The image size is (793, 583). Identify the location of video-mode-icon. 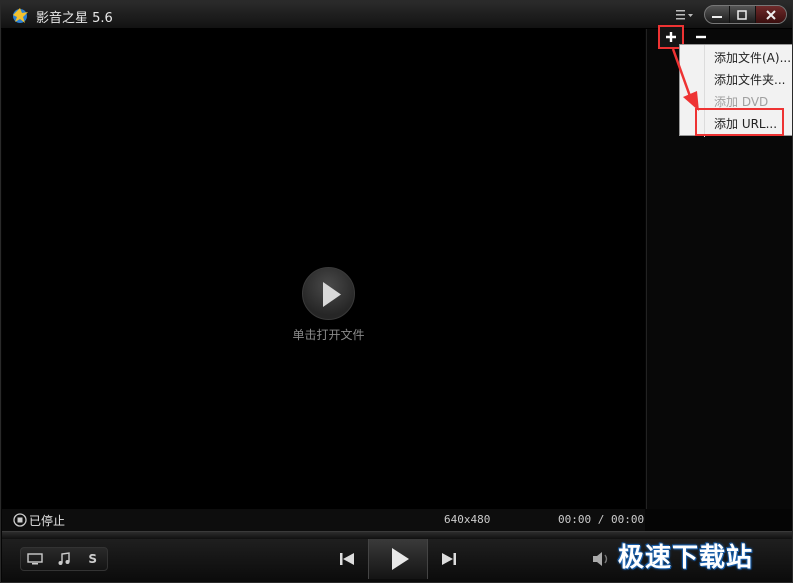
(35, 559).